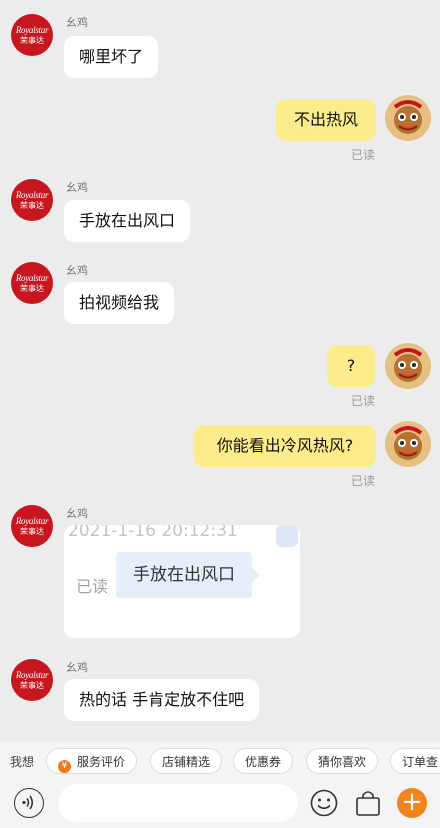 This screenshot has height=828, width=440. I want to click on own-message-bubble: 不出热风, so click(326, 120).